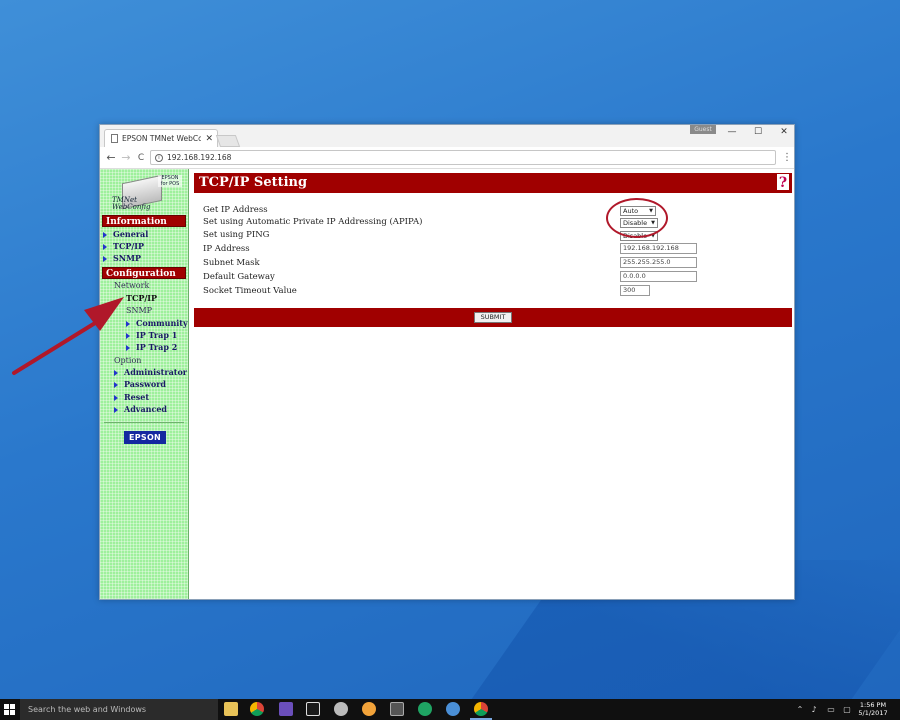 This screenshot has height=720, width=900. What do you see at coordinates (170, 181) in the screenshot?
I see `logo-badge: EPSON for POS` at bounding box center [170, 181].